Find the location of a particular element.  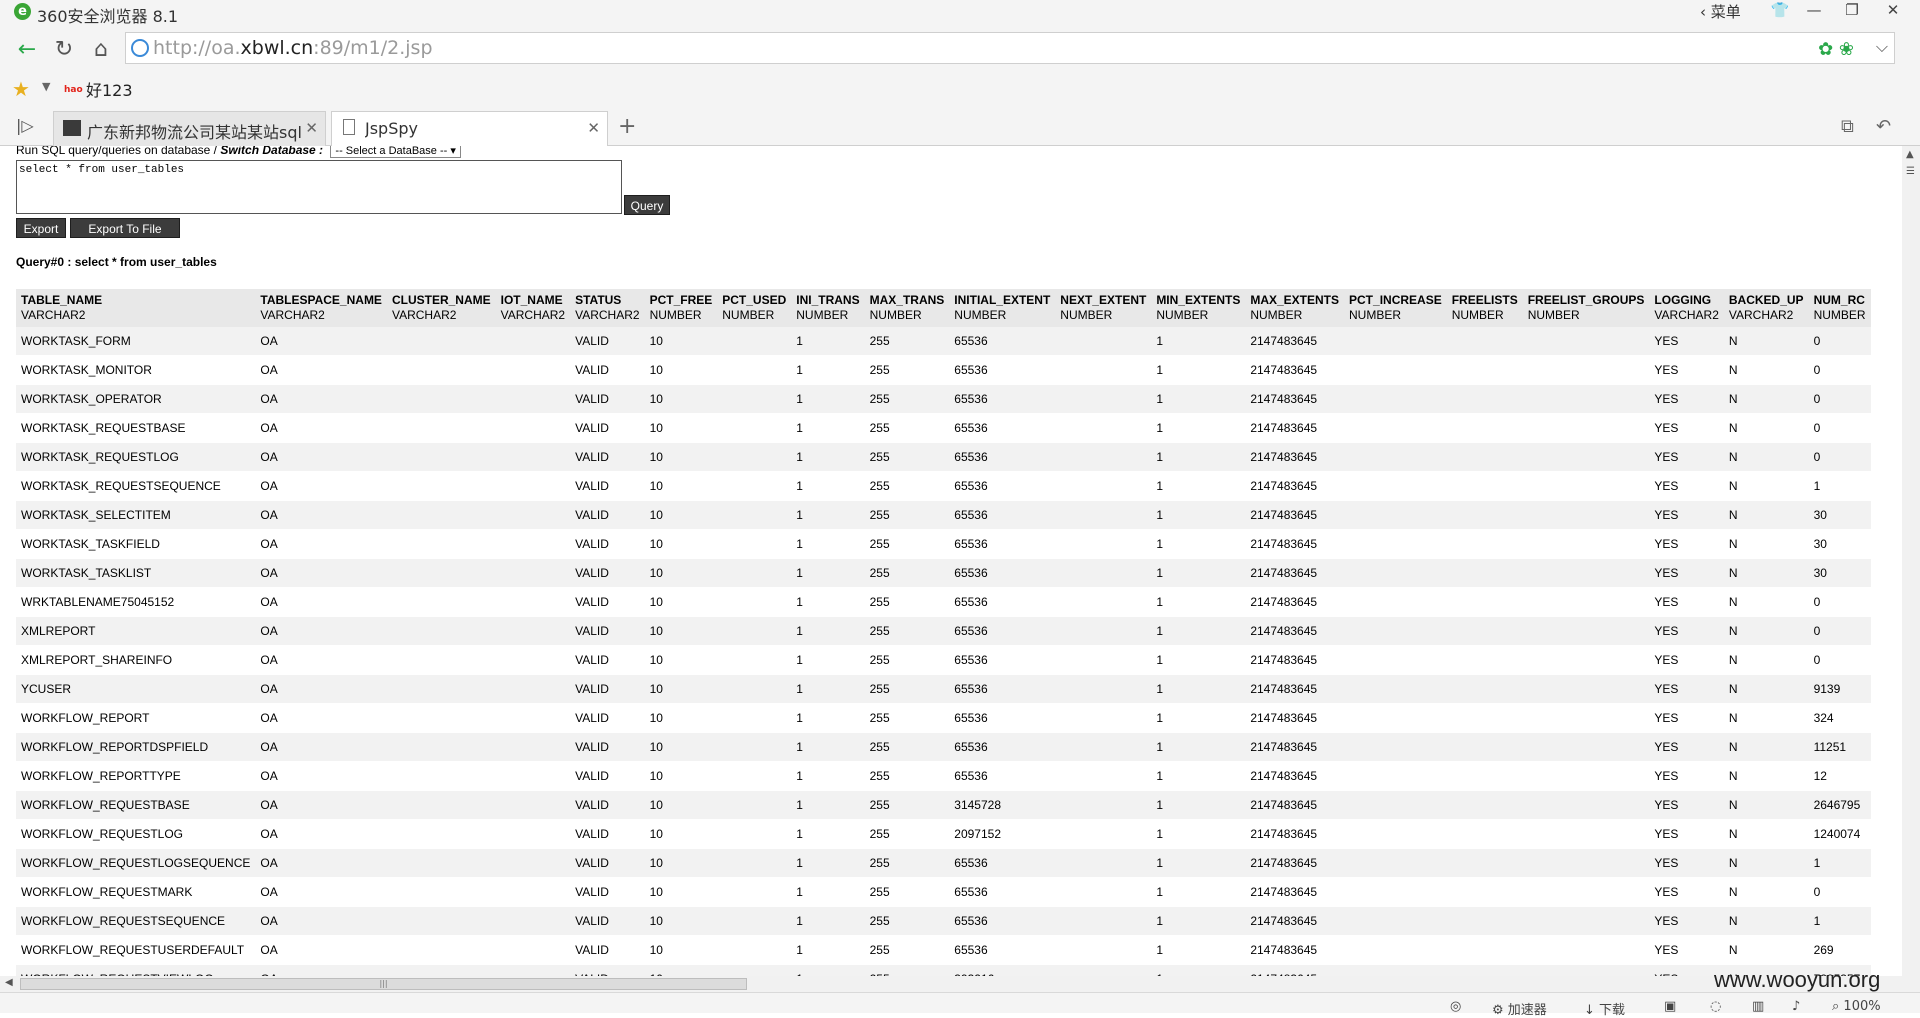

minimize-icon: — is located at coordinates (1814, 12).